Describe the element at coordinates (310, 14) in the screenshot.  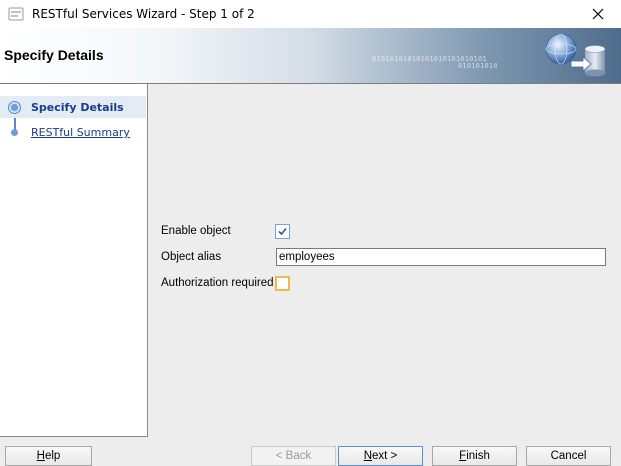
I see `title-bar: RESTful Services Wizard - Step 1 of 2` at that location.